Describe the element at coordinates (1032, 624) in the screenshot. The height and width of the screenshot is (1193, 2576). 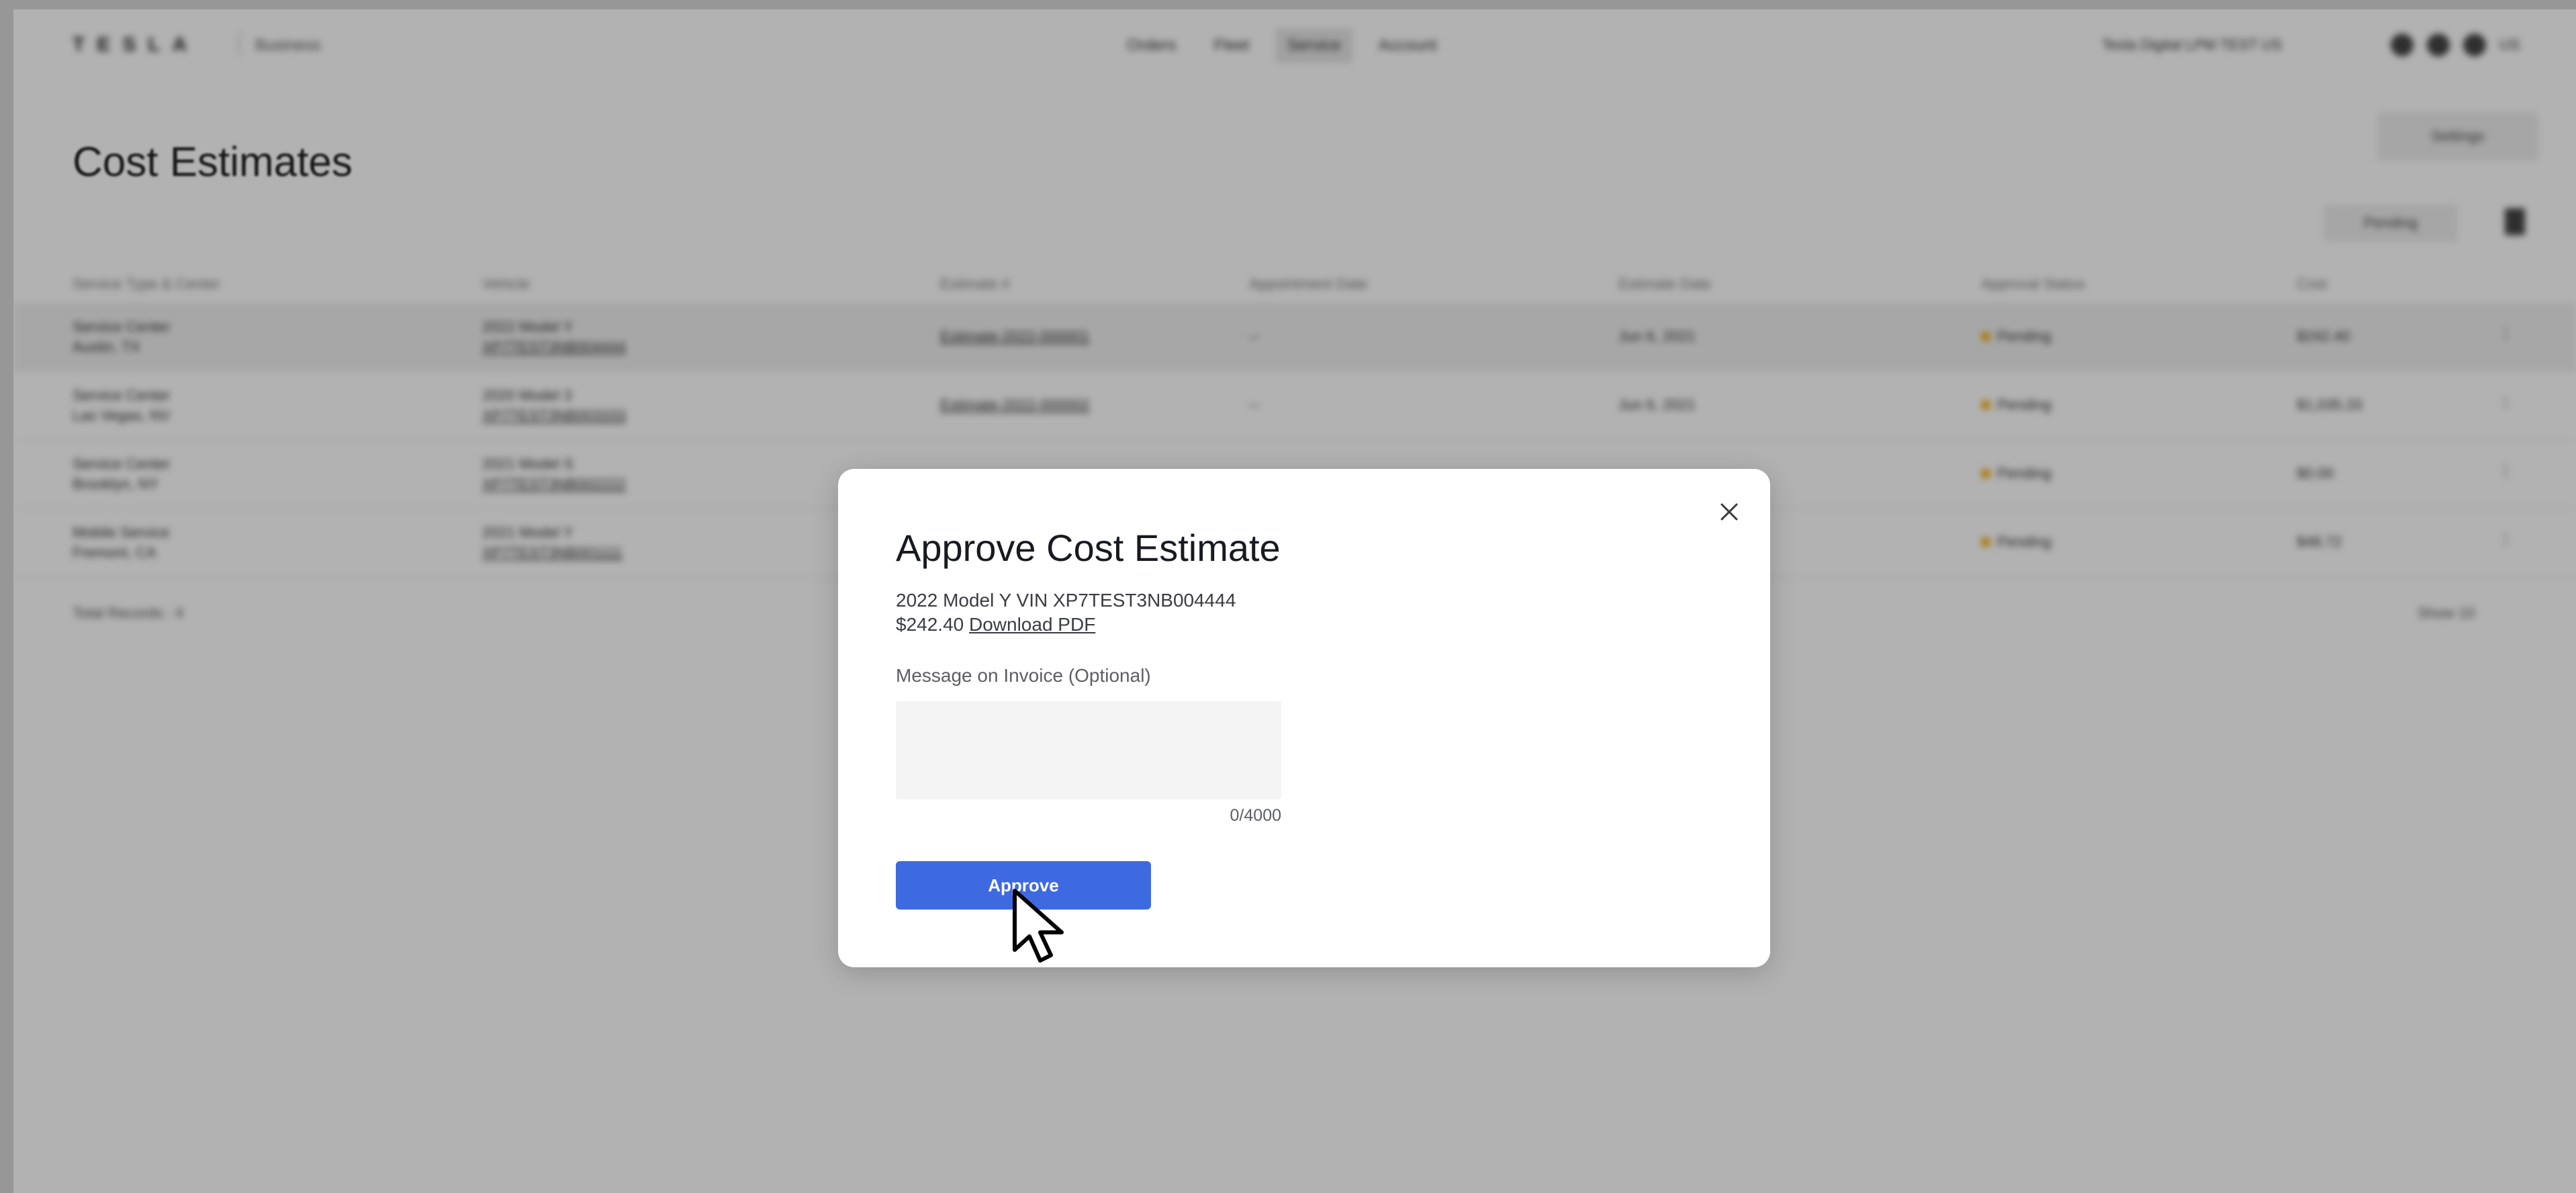
I see `download-pdf-link: Download PDF` at that location.